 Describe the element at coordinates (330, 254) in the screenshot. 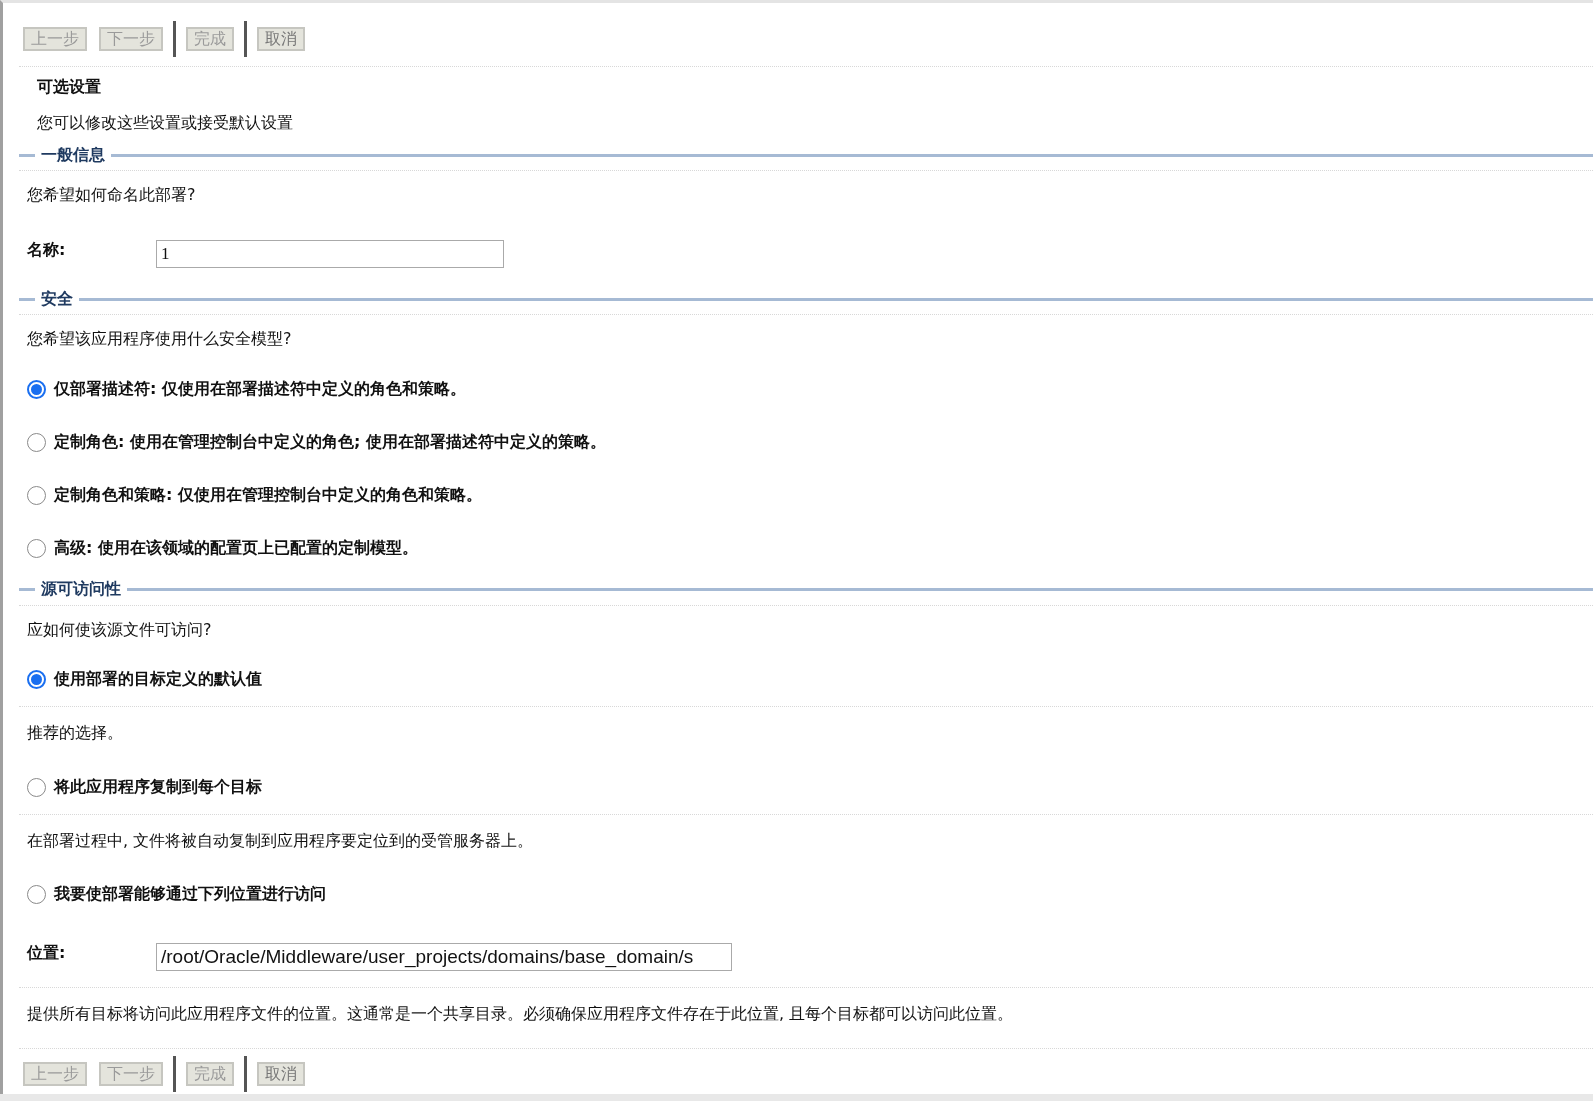

I see `input-field: 1` at that location.